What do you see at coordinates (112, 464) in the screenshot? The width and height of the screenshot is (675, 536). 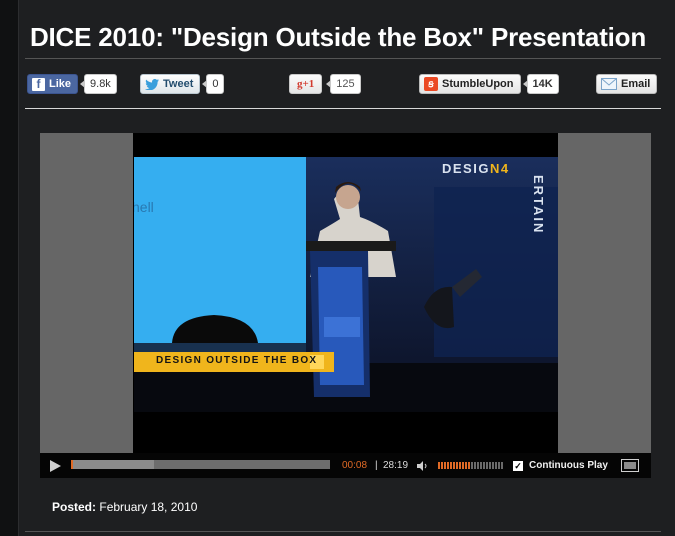 I see `seek-buffered` at bounding box center [112, 464].